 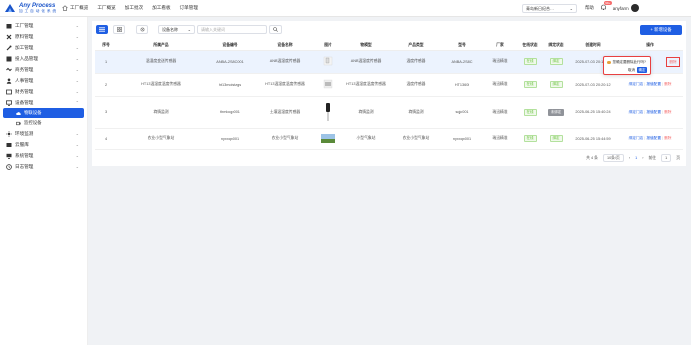 I want to click on help-link: 帮助, so click(x=589, y=8).